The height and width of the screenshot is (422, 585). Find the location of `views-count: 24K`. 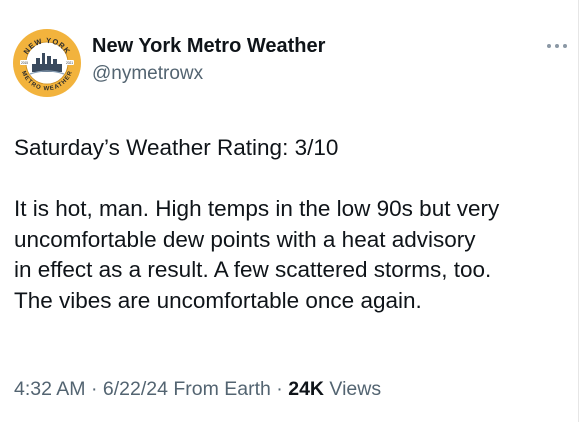

views-count: 24K is located at coordinates (306, 389).